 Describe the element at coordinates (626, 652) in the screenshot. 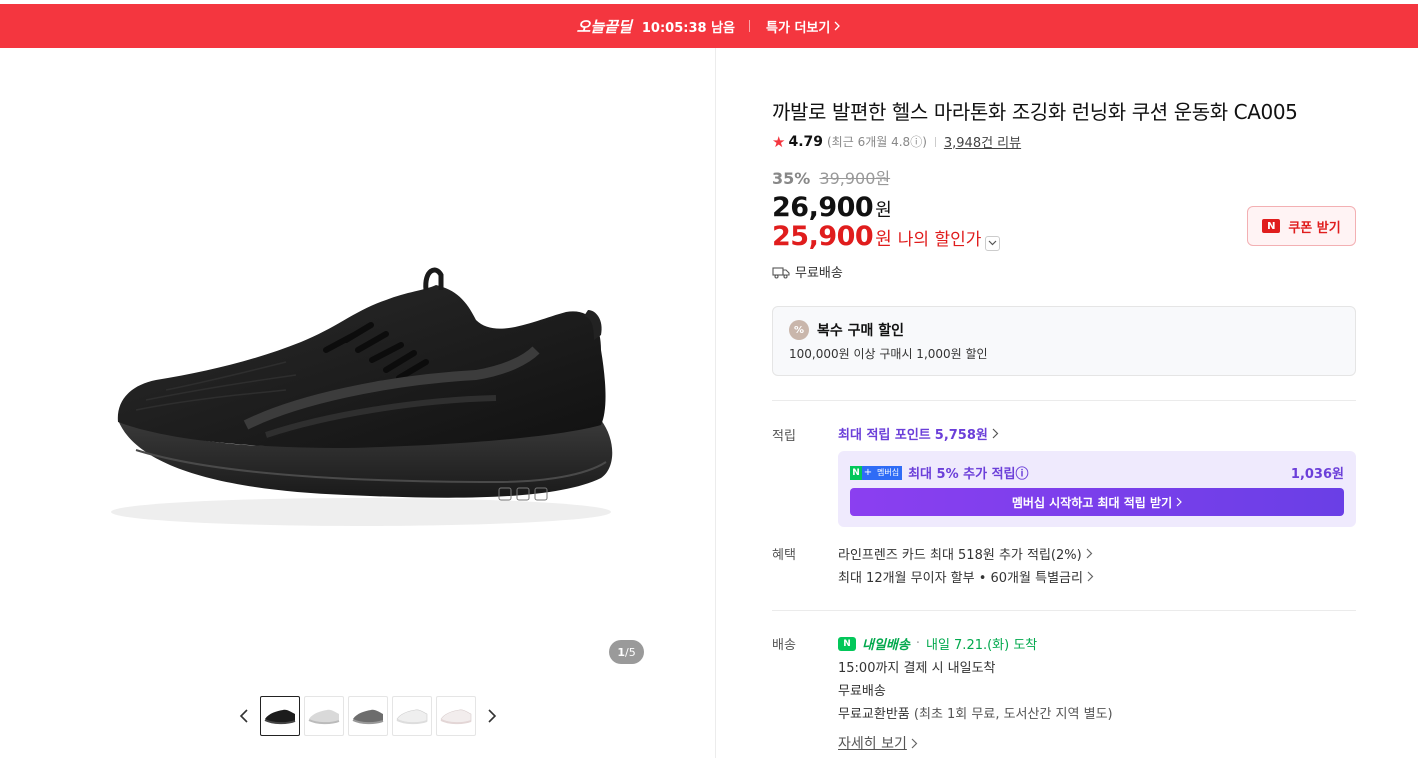

I see `image-page-indicator: 1/5` at that location.